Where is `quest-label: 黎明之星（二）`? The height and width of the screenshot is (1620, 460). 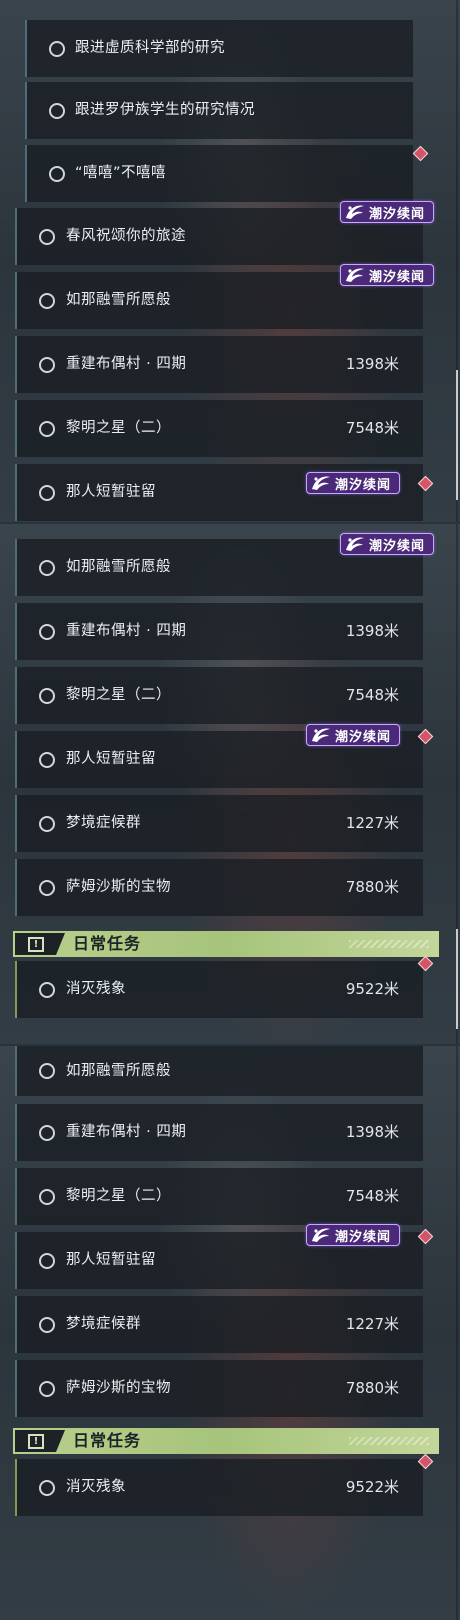
quest-label: 黎明之星（二） is located at coordinates (118, 695).